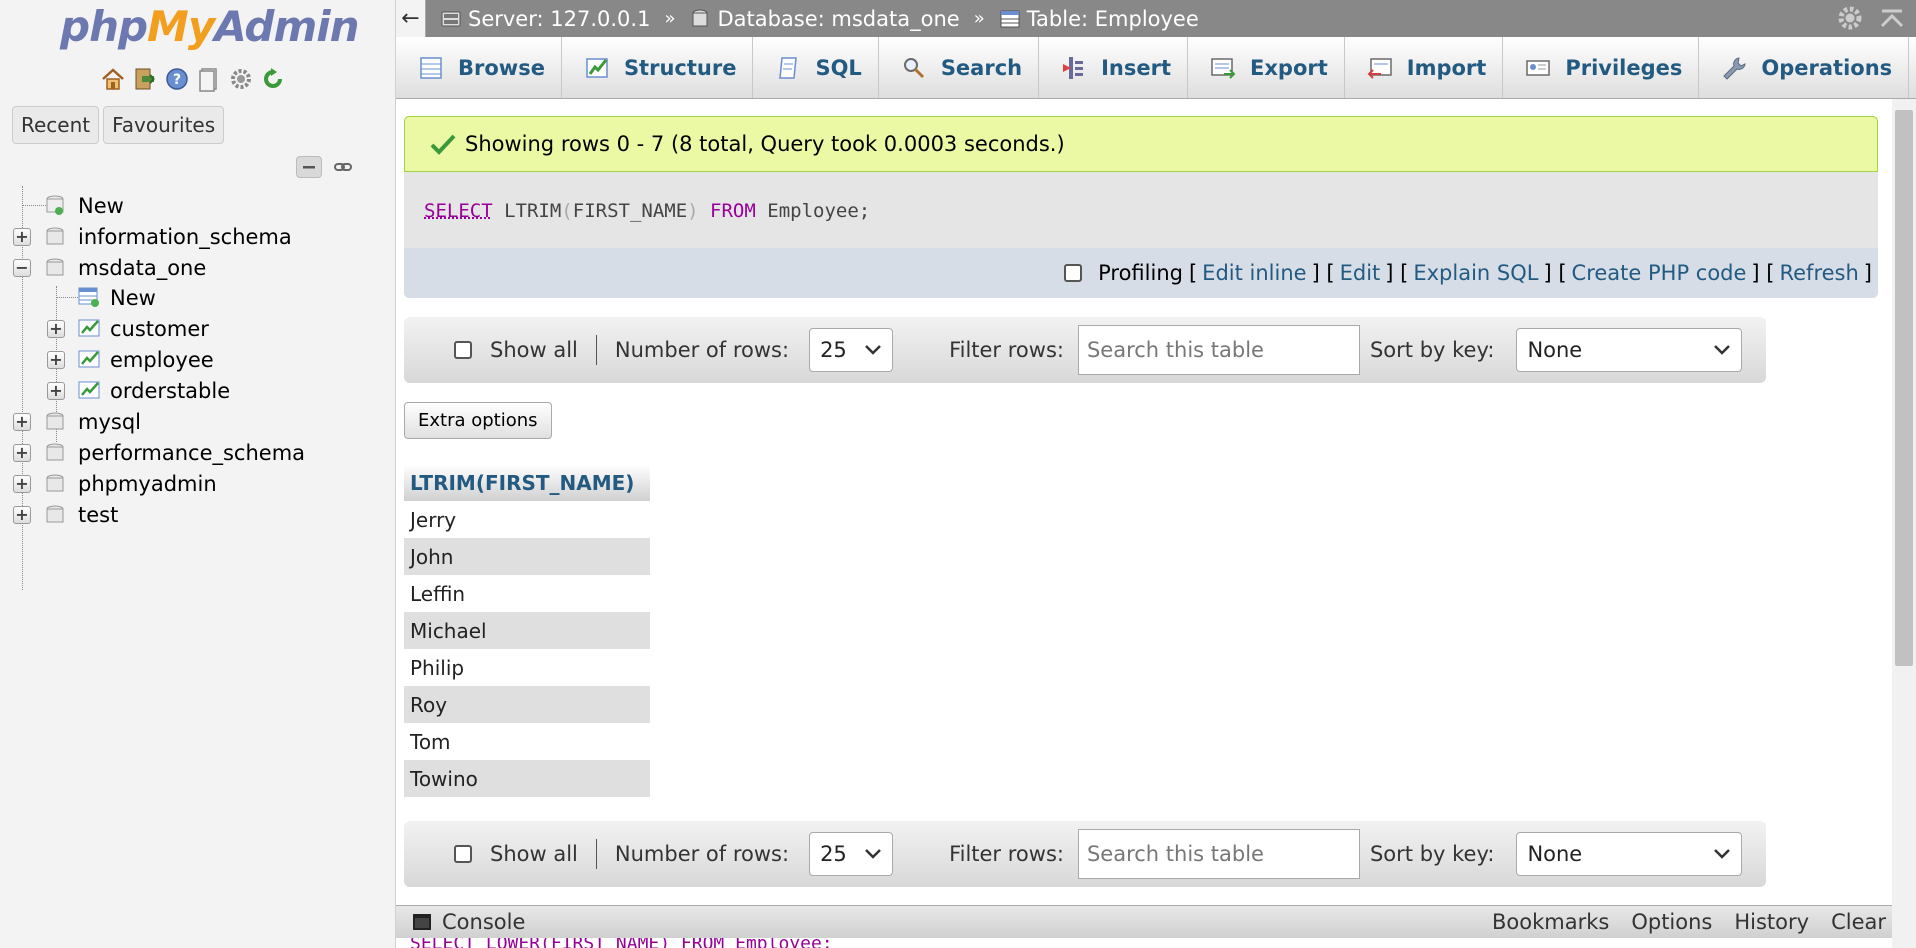 This screenshot has height=948, width=1916. Describe the element at coordinates (527, 778) in the screenshot. I see `table-cell: Towino` at that location.